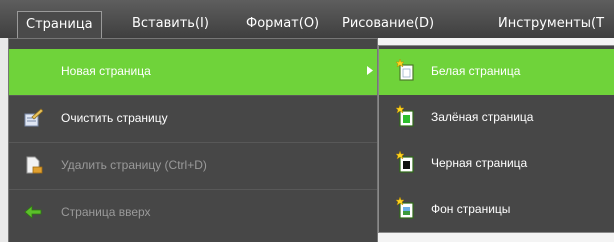 The width and height of the screenshot is (614, 242). What do you see at coordinates (479, 163) in the screenshot?
I see `submenu-item-label: Черная страница` at bounding box center [479, 163].